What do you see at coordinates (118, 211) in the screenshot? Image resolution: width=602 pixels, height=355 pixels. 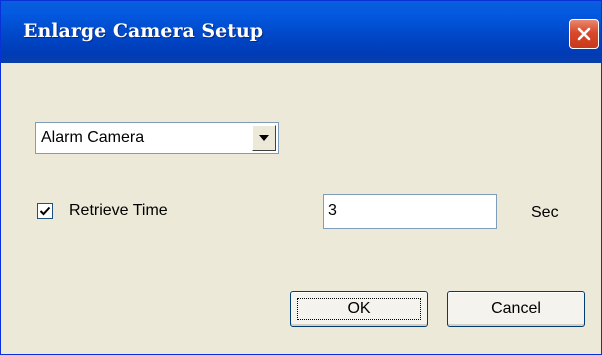 I see `retrieve-time-label: Retrieve Time` at bounding box center [118, 211].